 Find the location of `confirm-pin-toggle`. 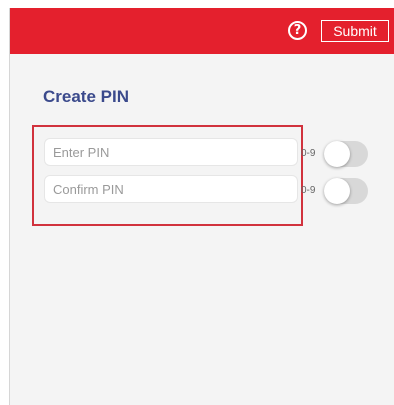

confirm-pin-toggle is located at coordinates (346, 191).